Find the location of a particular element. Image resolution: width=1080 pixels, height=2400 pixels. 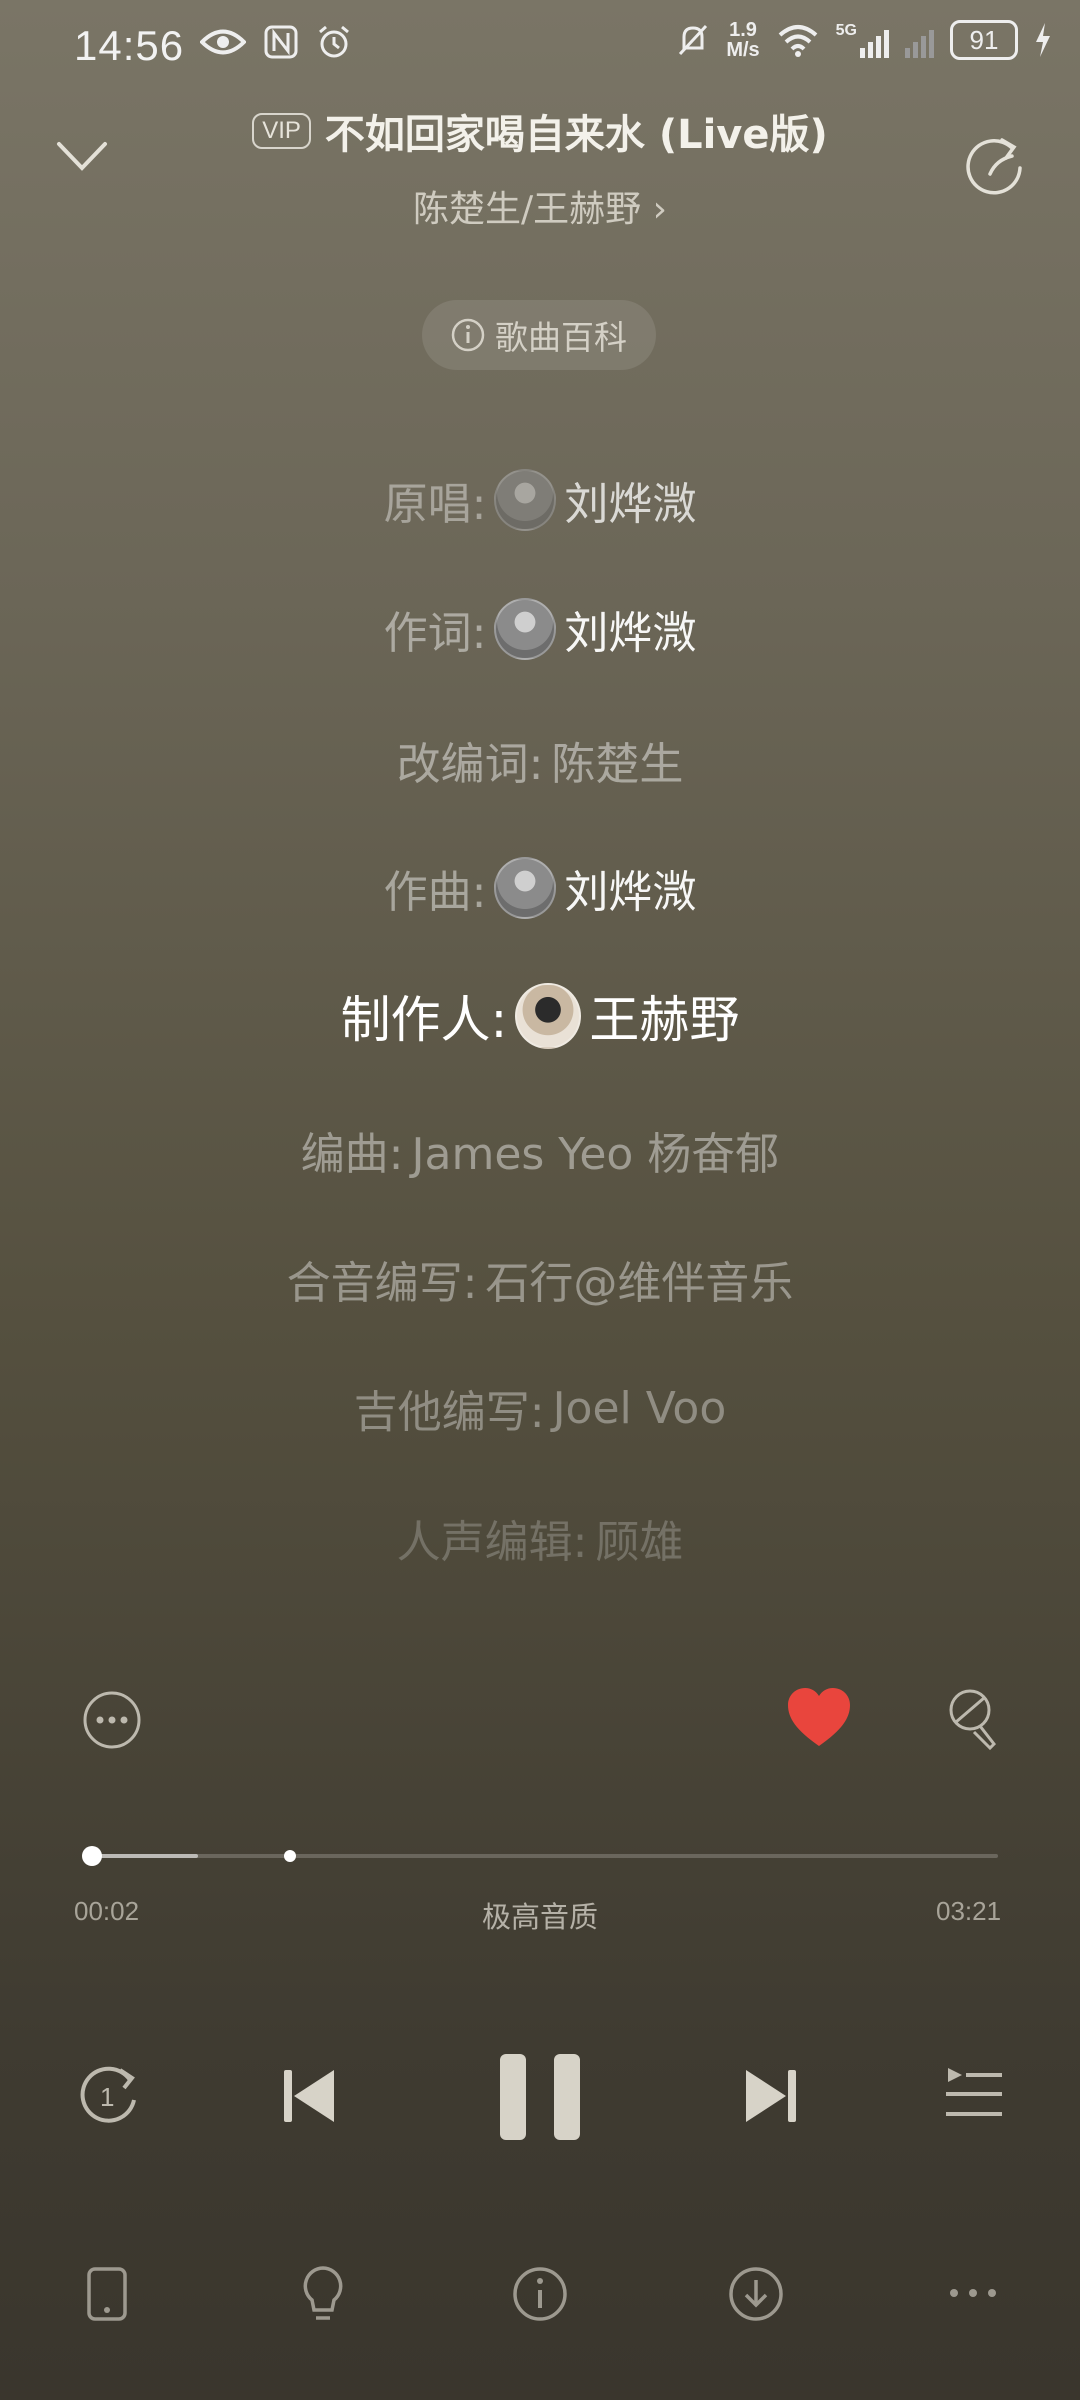

credit-label: 原唱: is located at coordinates (435, 504).